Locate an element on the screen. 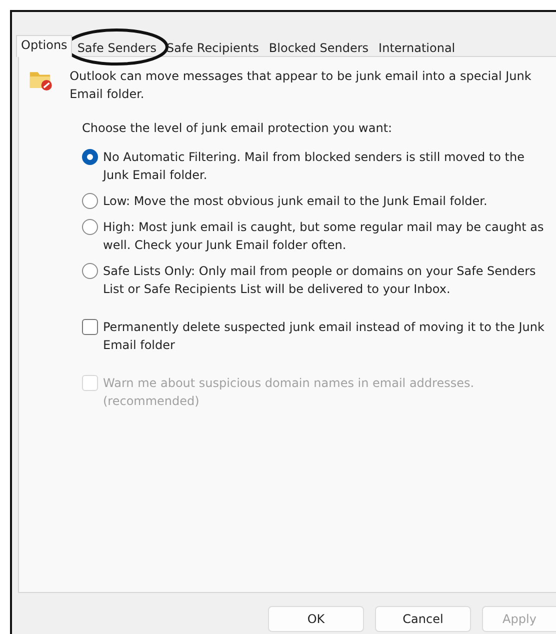 The height and width of the screenshot is (634, 556). tab: International is located at coordinates (417, 47).